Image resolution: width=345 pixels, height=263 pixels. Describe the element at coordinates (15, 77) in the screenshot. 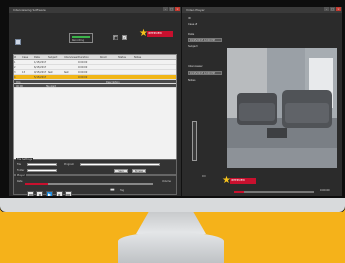

I see `table-cell: 4` at that location.